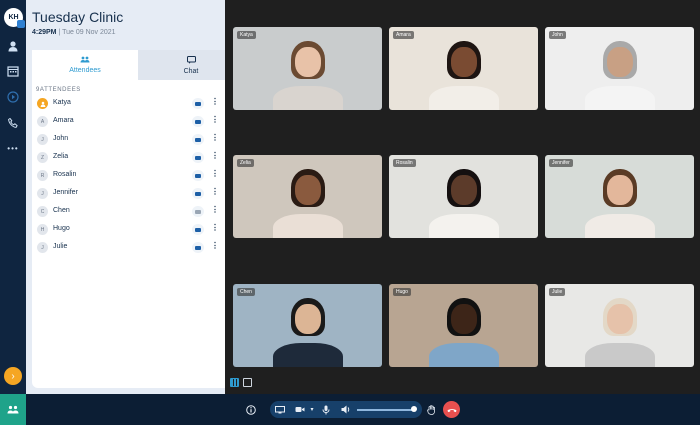  What do you see at coordinates (451, 409) in the screenshot?
I see `end-call-button` at bounding box center [451, 409].